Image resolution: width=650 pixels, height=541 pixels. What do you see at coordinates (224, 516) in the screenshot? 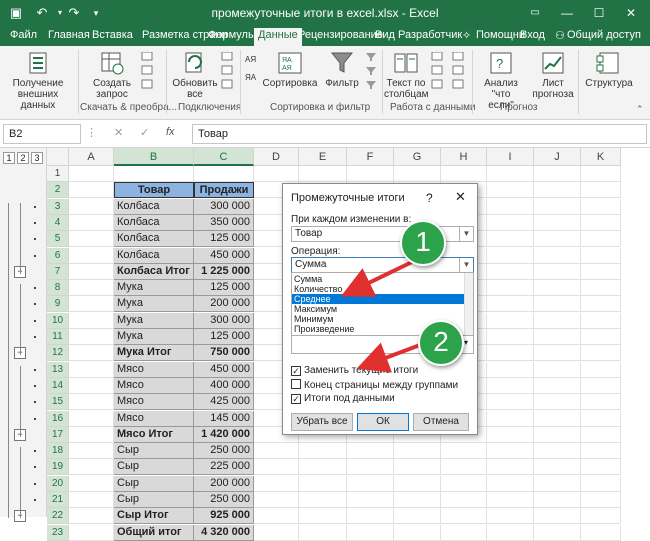
I see `cell-sales: 925 000` at bounding box center [224, 516].